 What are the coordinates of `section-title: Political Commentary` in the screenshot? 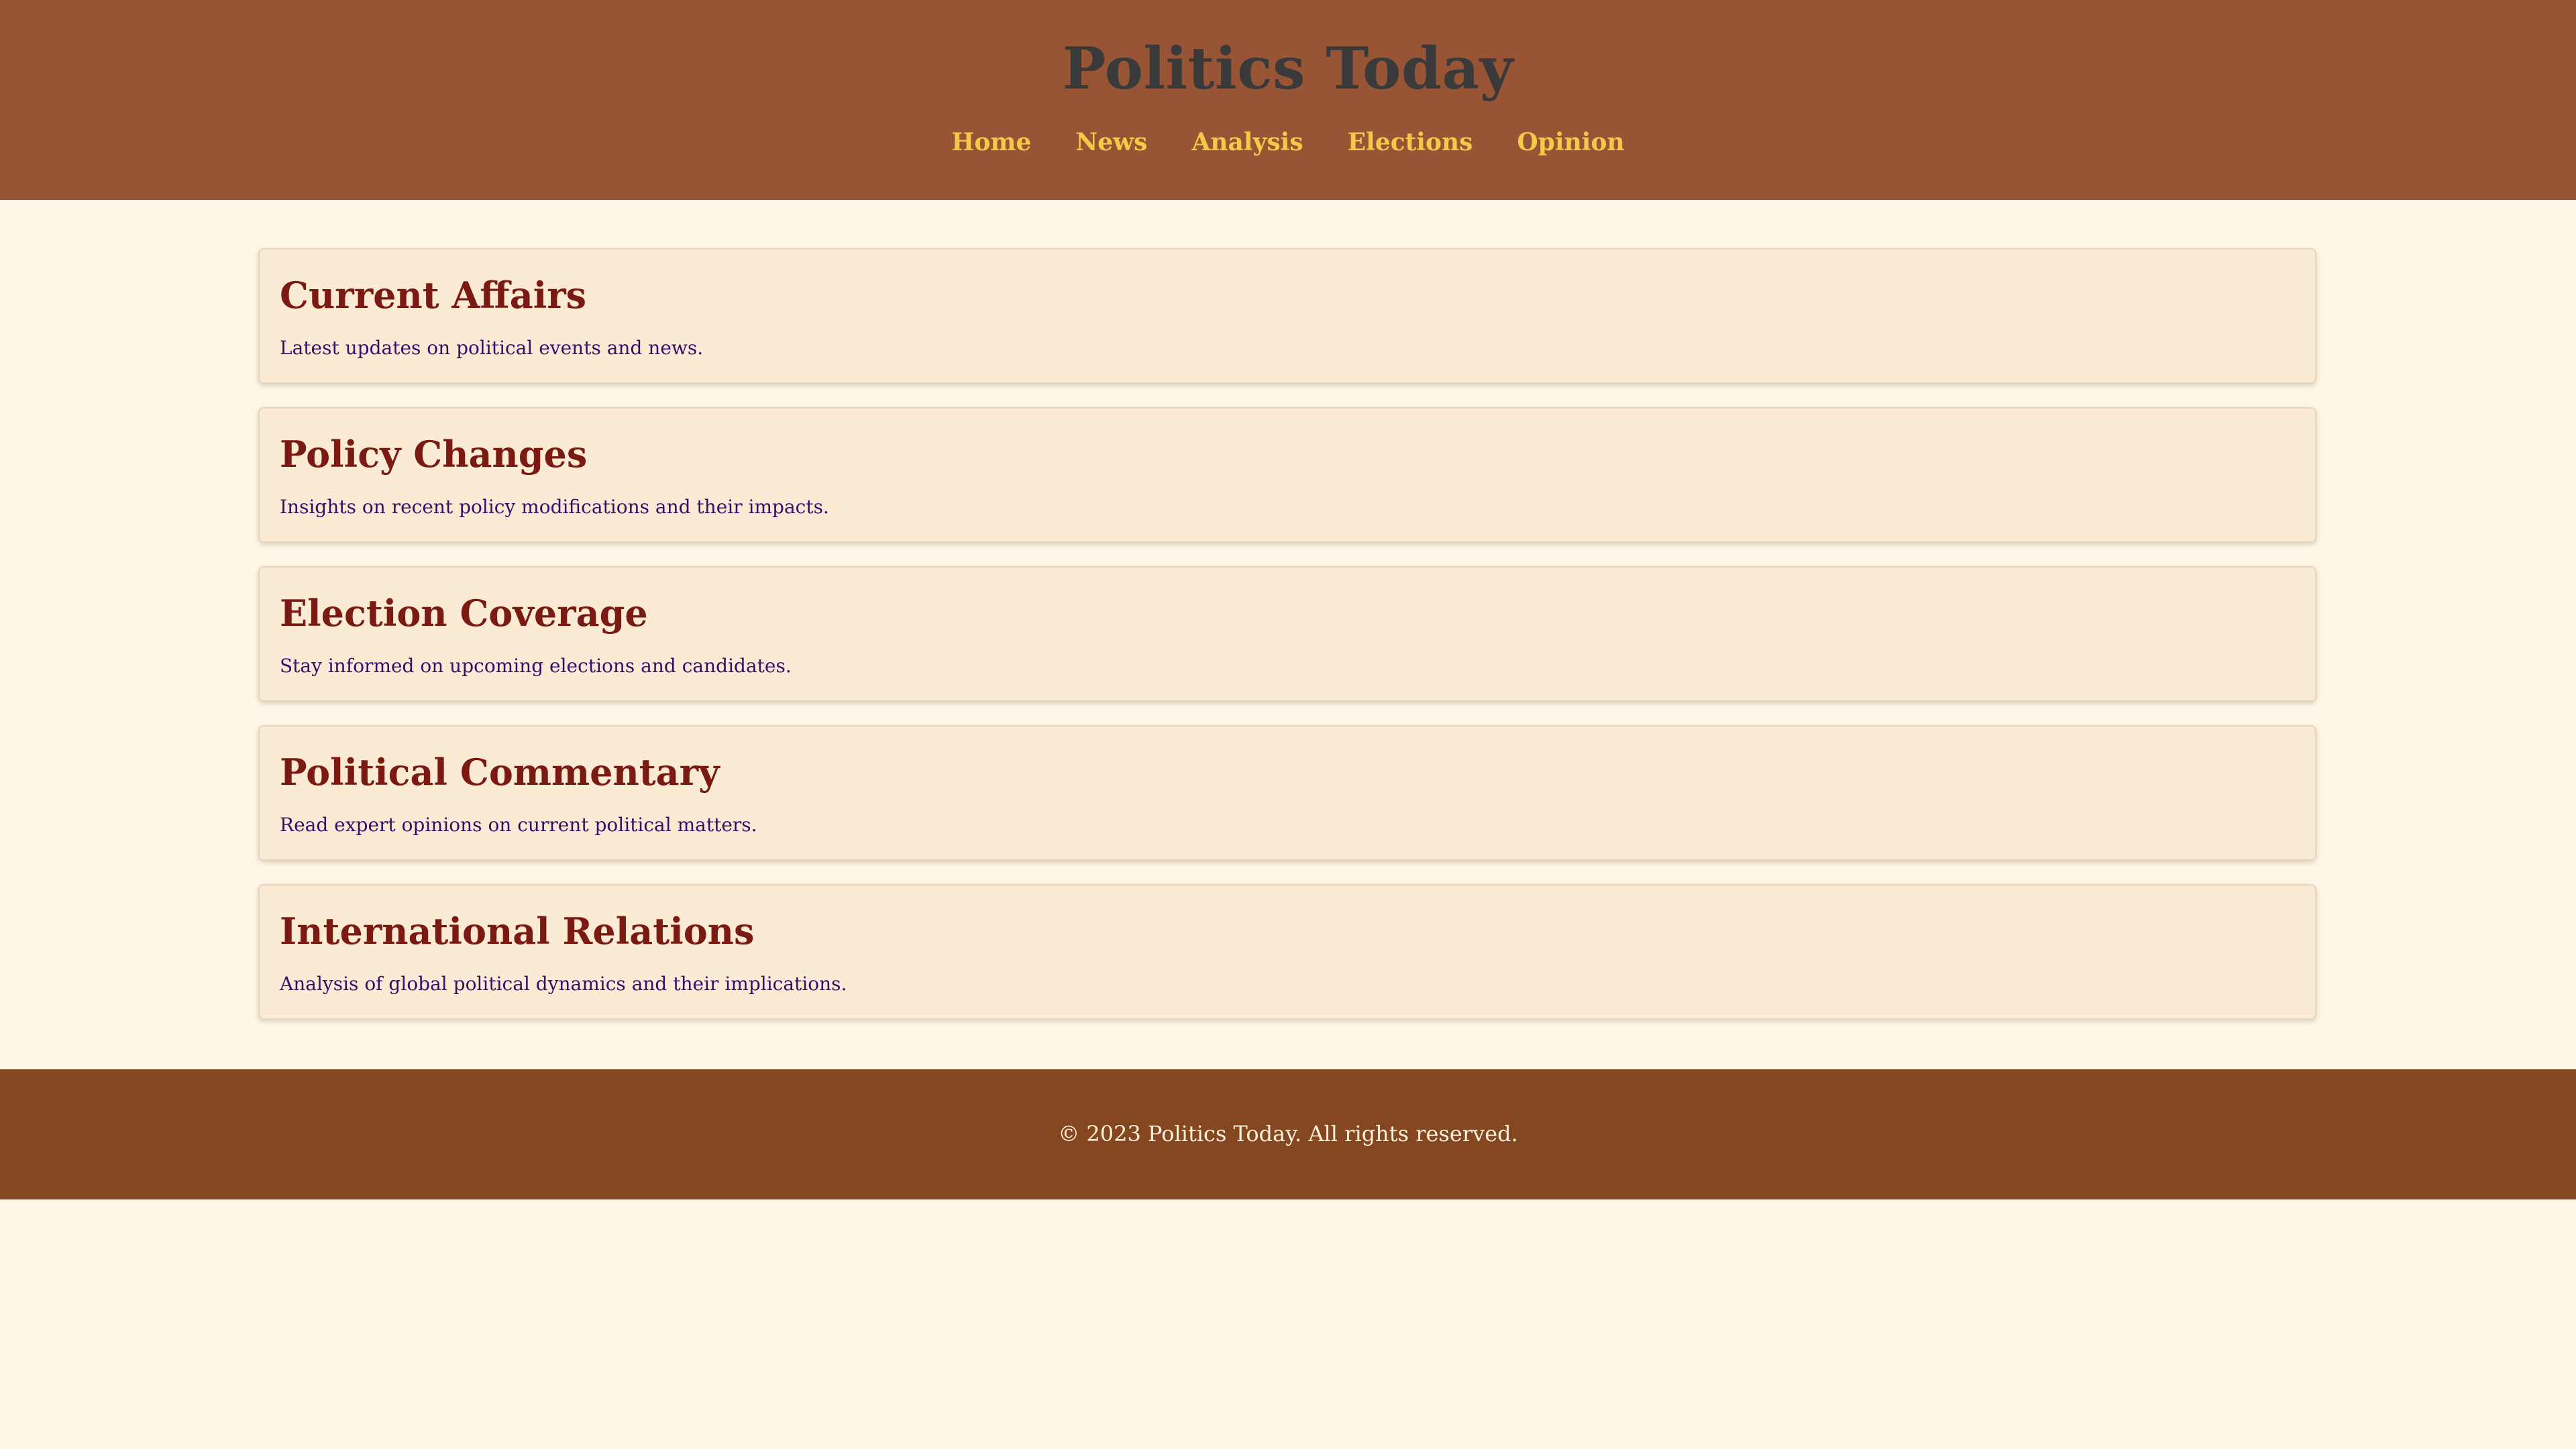 It's located at (500, 772).